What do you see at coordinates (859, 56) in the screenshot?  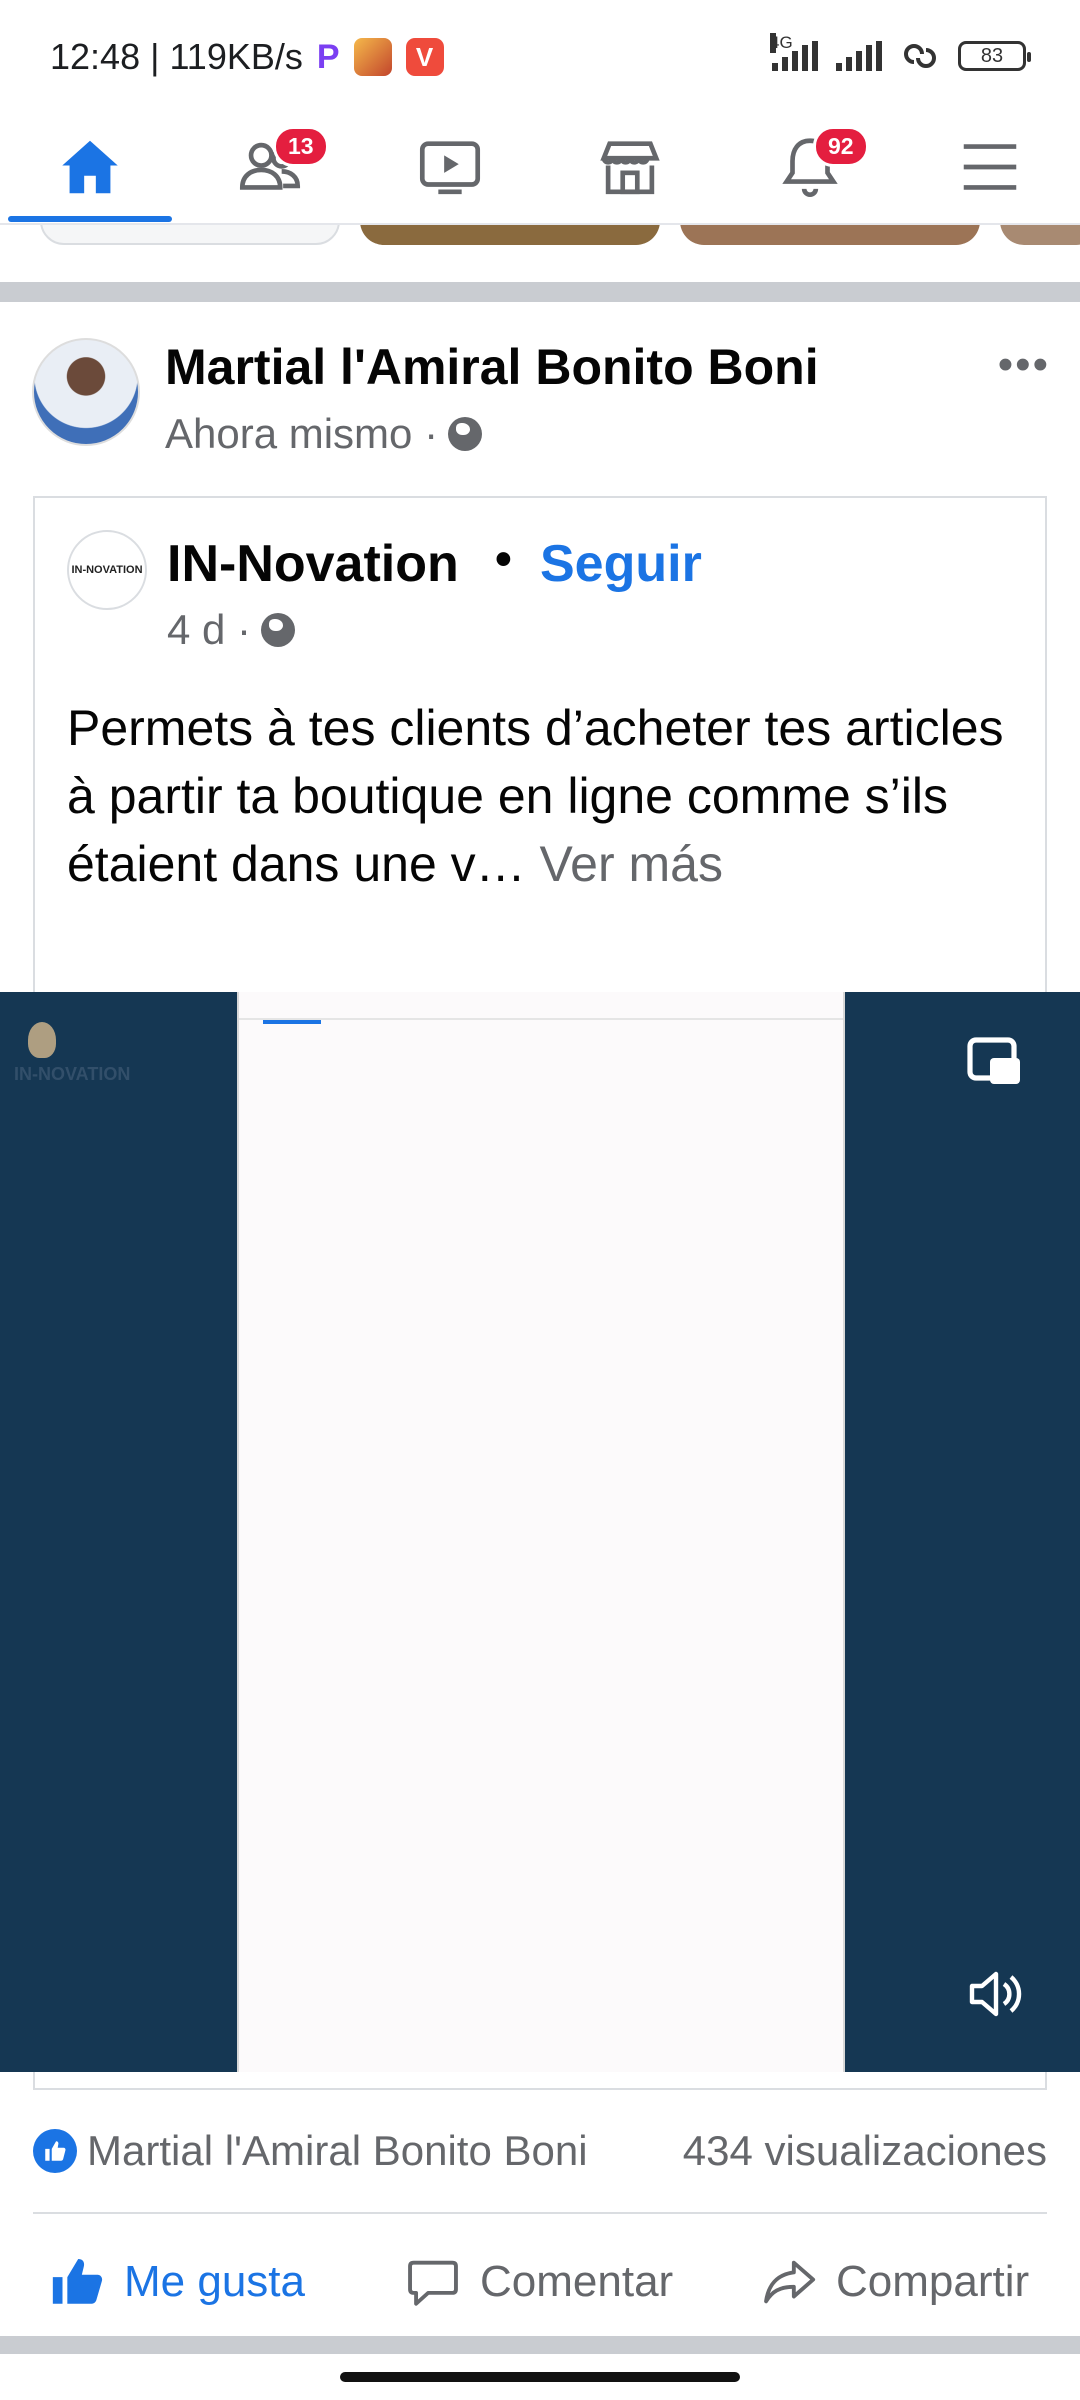 I see `signal-icon` at bounding box center [859, 56].